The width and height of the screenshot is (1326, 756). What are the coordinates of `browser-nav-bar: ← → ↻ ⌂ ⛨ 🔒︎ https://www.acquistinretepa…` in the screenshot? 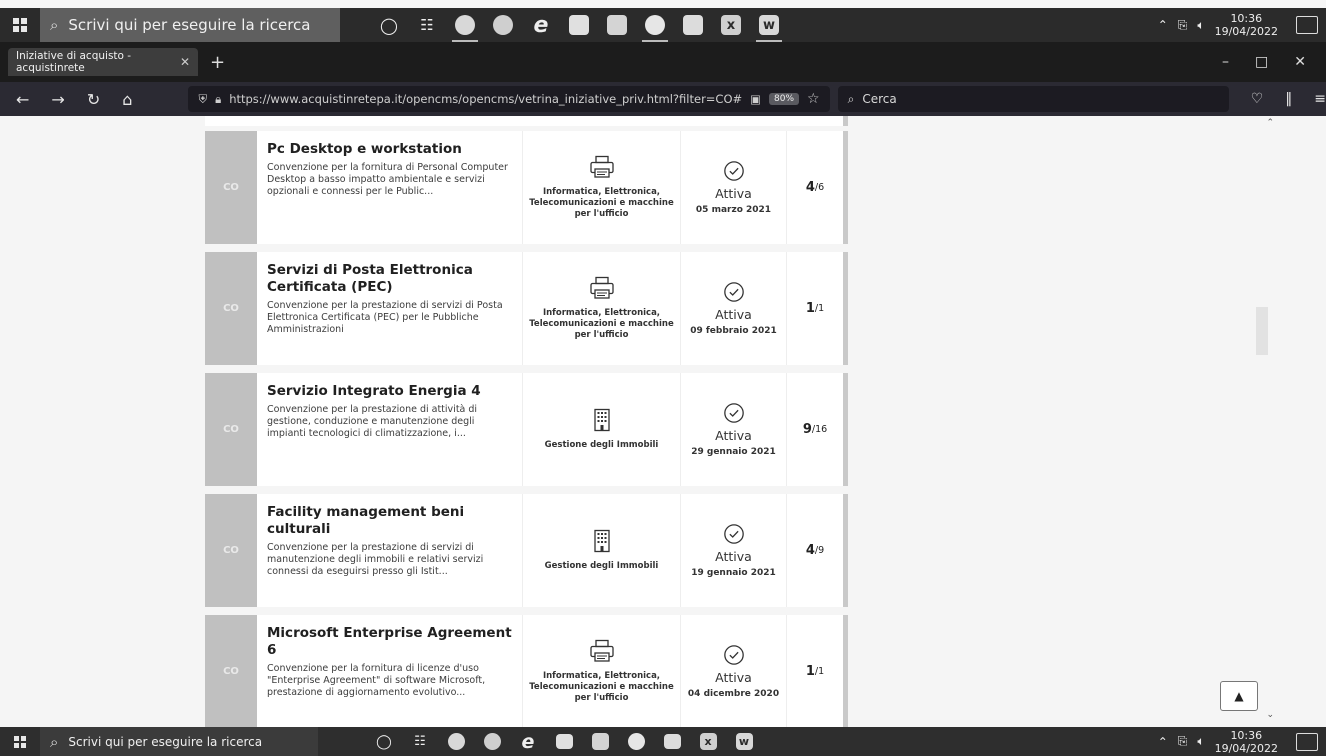 It's located at (663, 99).